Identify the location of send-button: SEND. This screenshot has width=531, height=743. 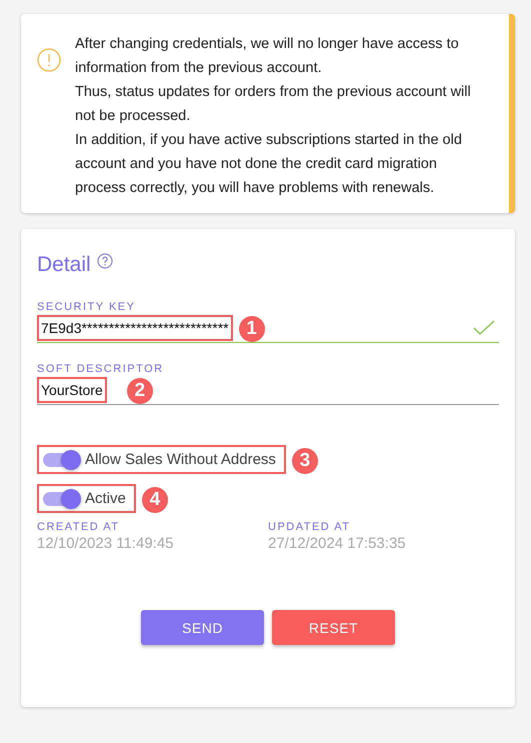
(202, 627).